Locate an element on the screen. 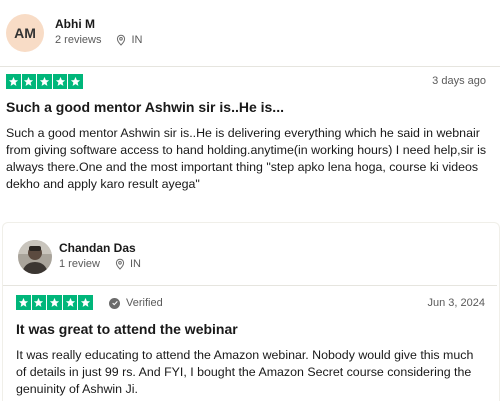  reviewer-meta: 2 reviews IN is located at coordinates (98, 40).